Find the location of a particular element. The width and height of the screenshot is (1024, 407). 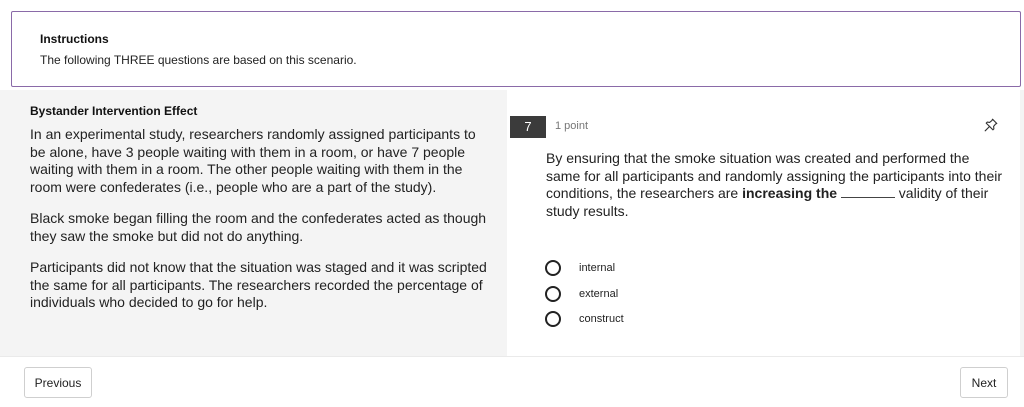

option-internal: internal is located at coordinates (580, 268).